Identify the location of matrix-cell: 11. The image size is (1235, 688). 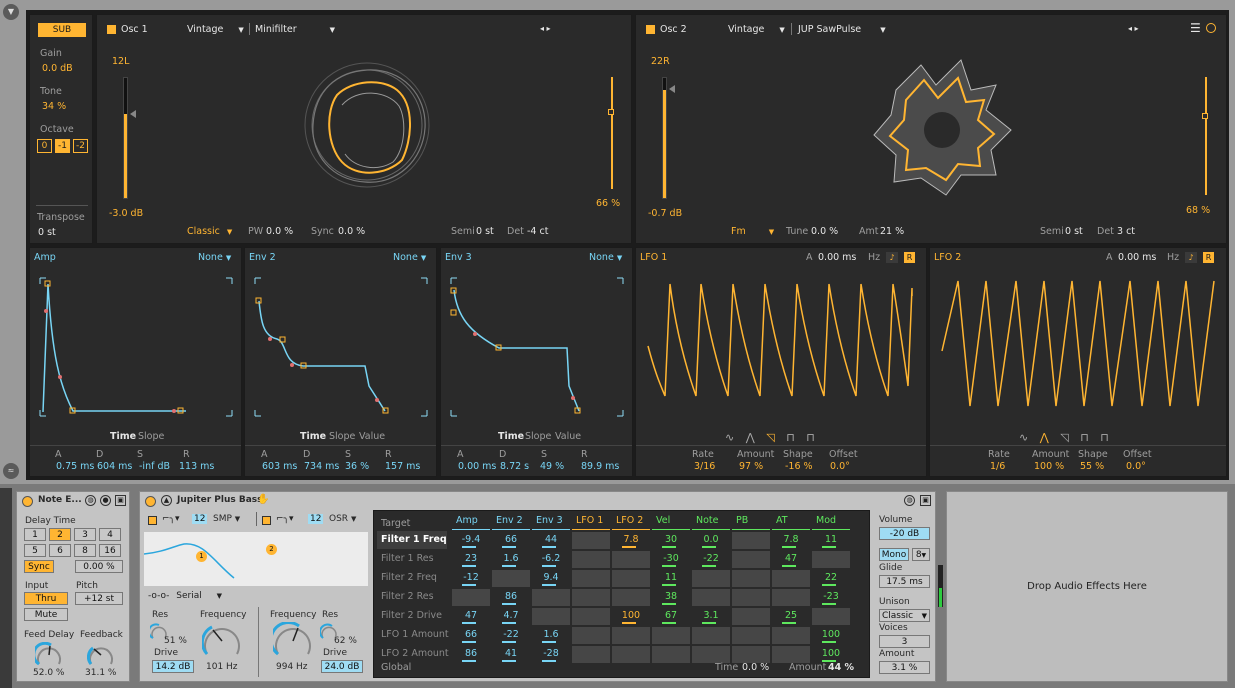
(831, 540).